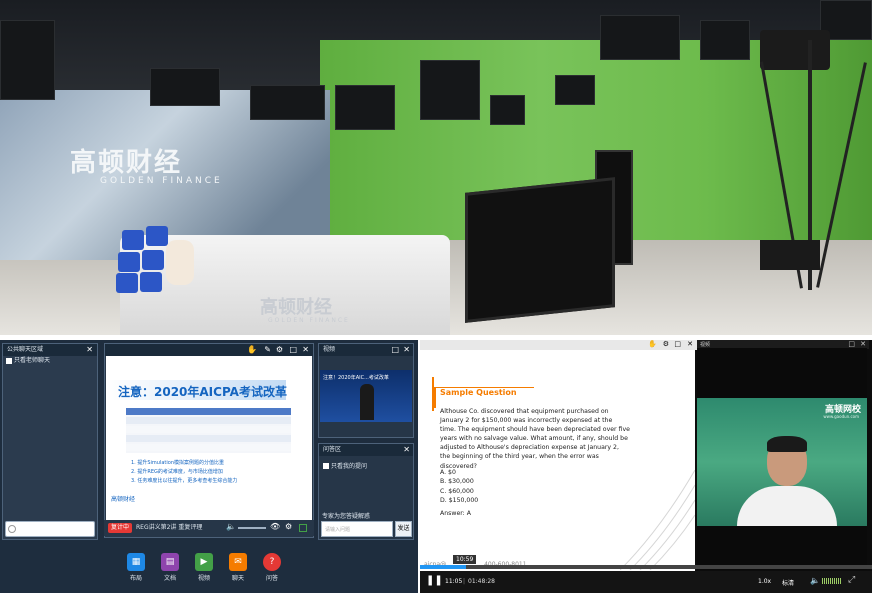  I want to click on volume-level, so click(832, 581).